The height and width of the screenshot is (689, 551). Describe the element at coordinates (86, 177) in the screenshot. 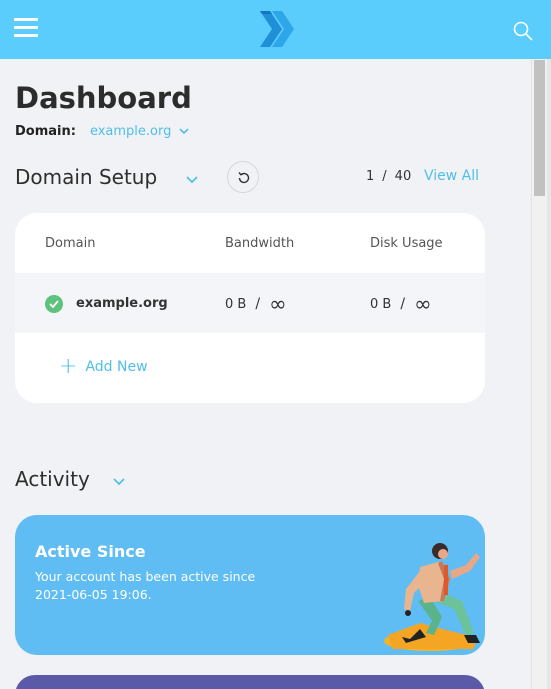

I see `domain-setup-title: Domain Setup` at that location.